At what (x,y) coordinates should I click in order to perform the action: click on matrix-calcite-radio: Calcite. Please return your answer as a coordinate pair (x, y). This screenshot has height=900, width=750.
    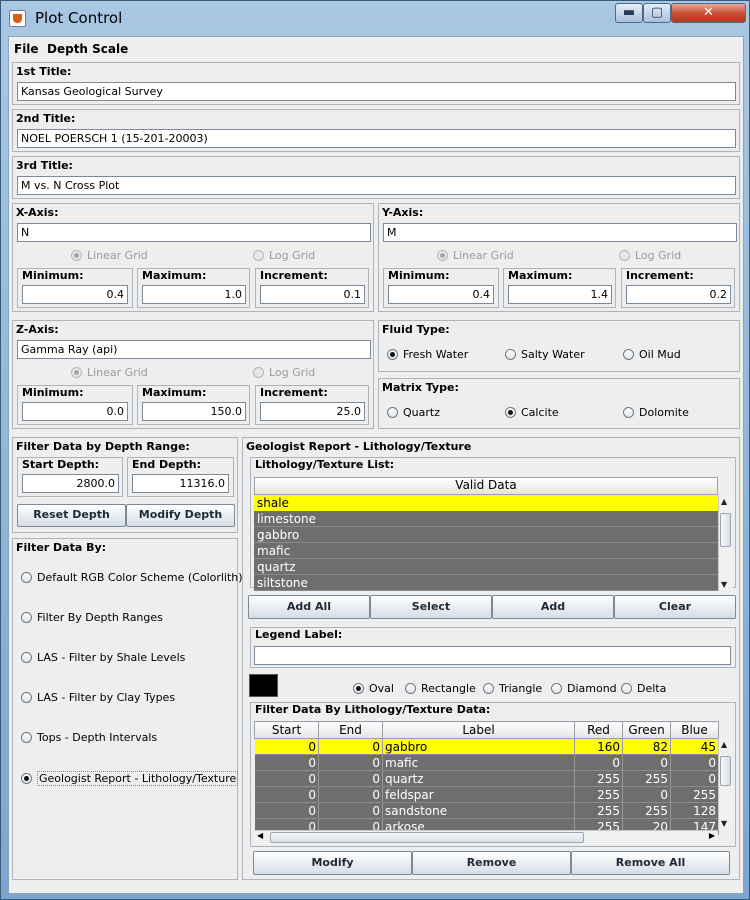
    Looking at the image, I should click on (532, 412).